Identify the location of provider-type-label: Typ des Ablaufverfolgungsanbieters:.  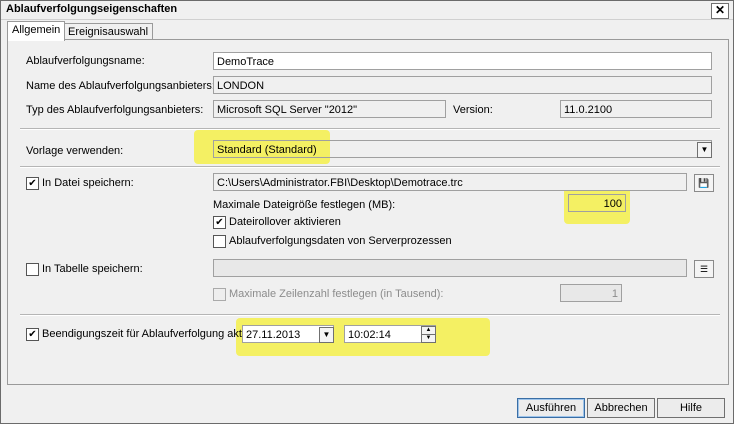
(115, 110).